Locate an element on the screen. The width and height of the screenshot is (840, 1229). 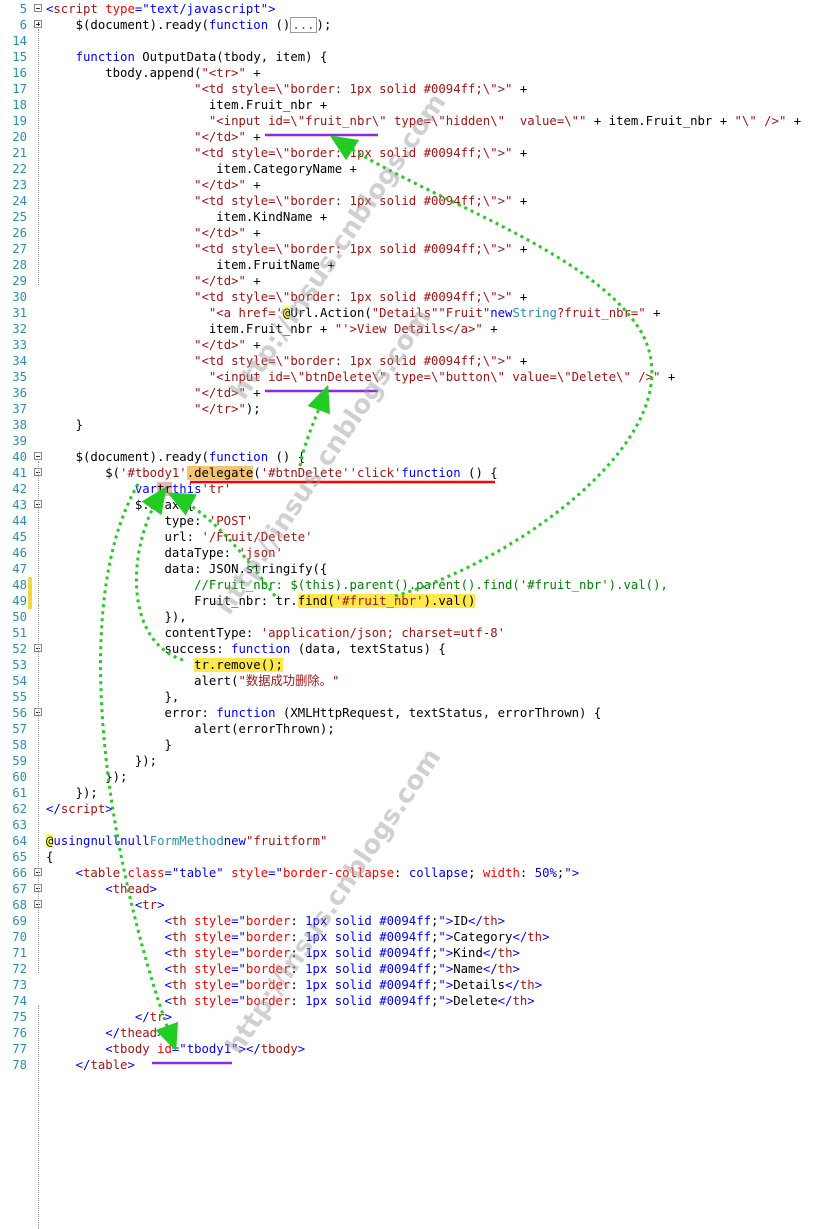
arrow-find-to-fruit-nbr is located at coordinates (491, 366).